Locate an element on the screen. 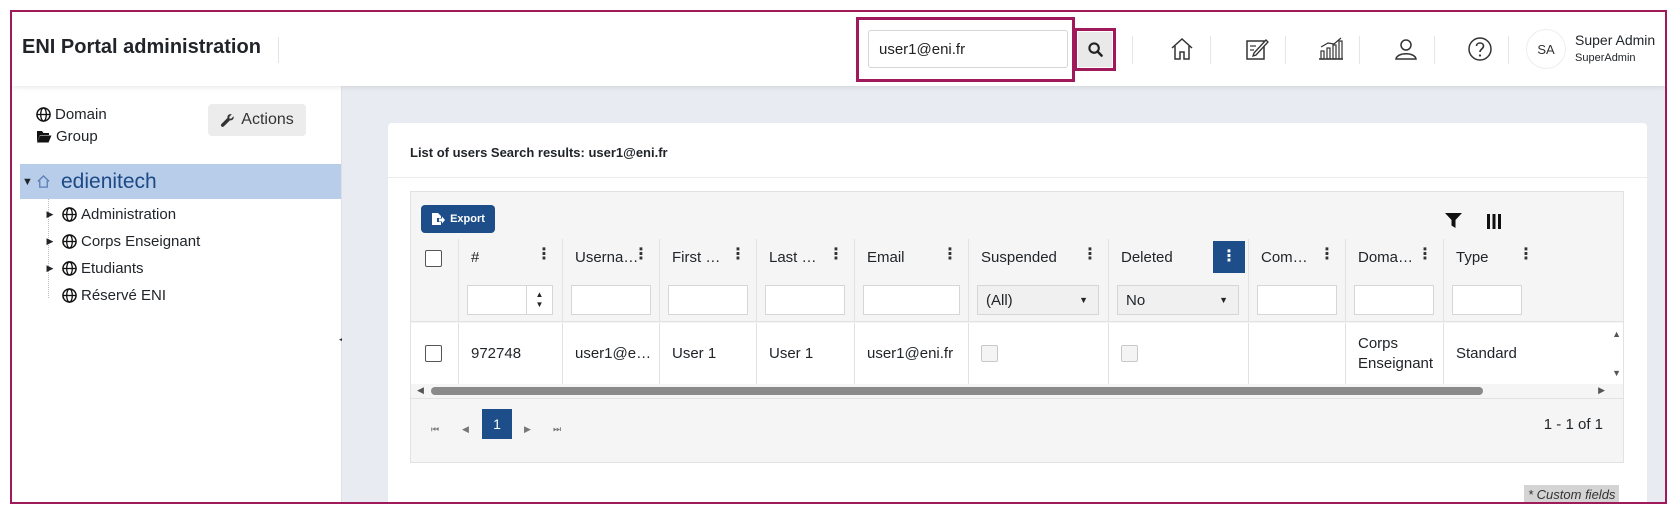 This screenshot has width=1677, height=516. column-header-comment: Com… ⋮ is located at coordinates (1297, 257).